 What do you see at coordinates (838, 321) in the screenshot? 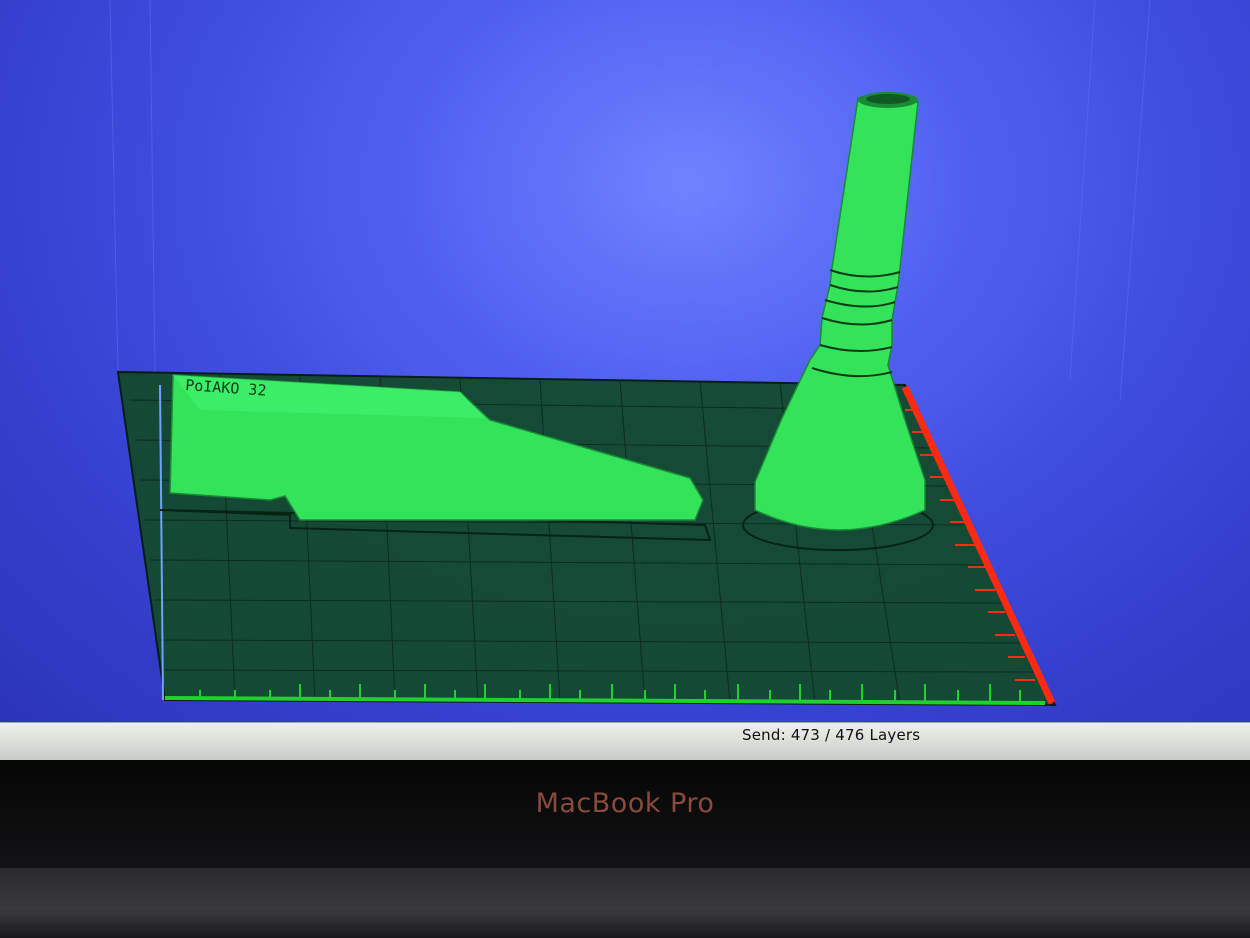
I see `mouthpiece-model` at bounding box center [838, 321].